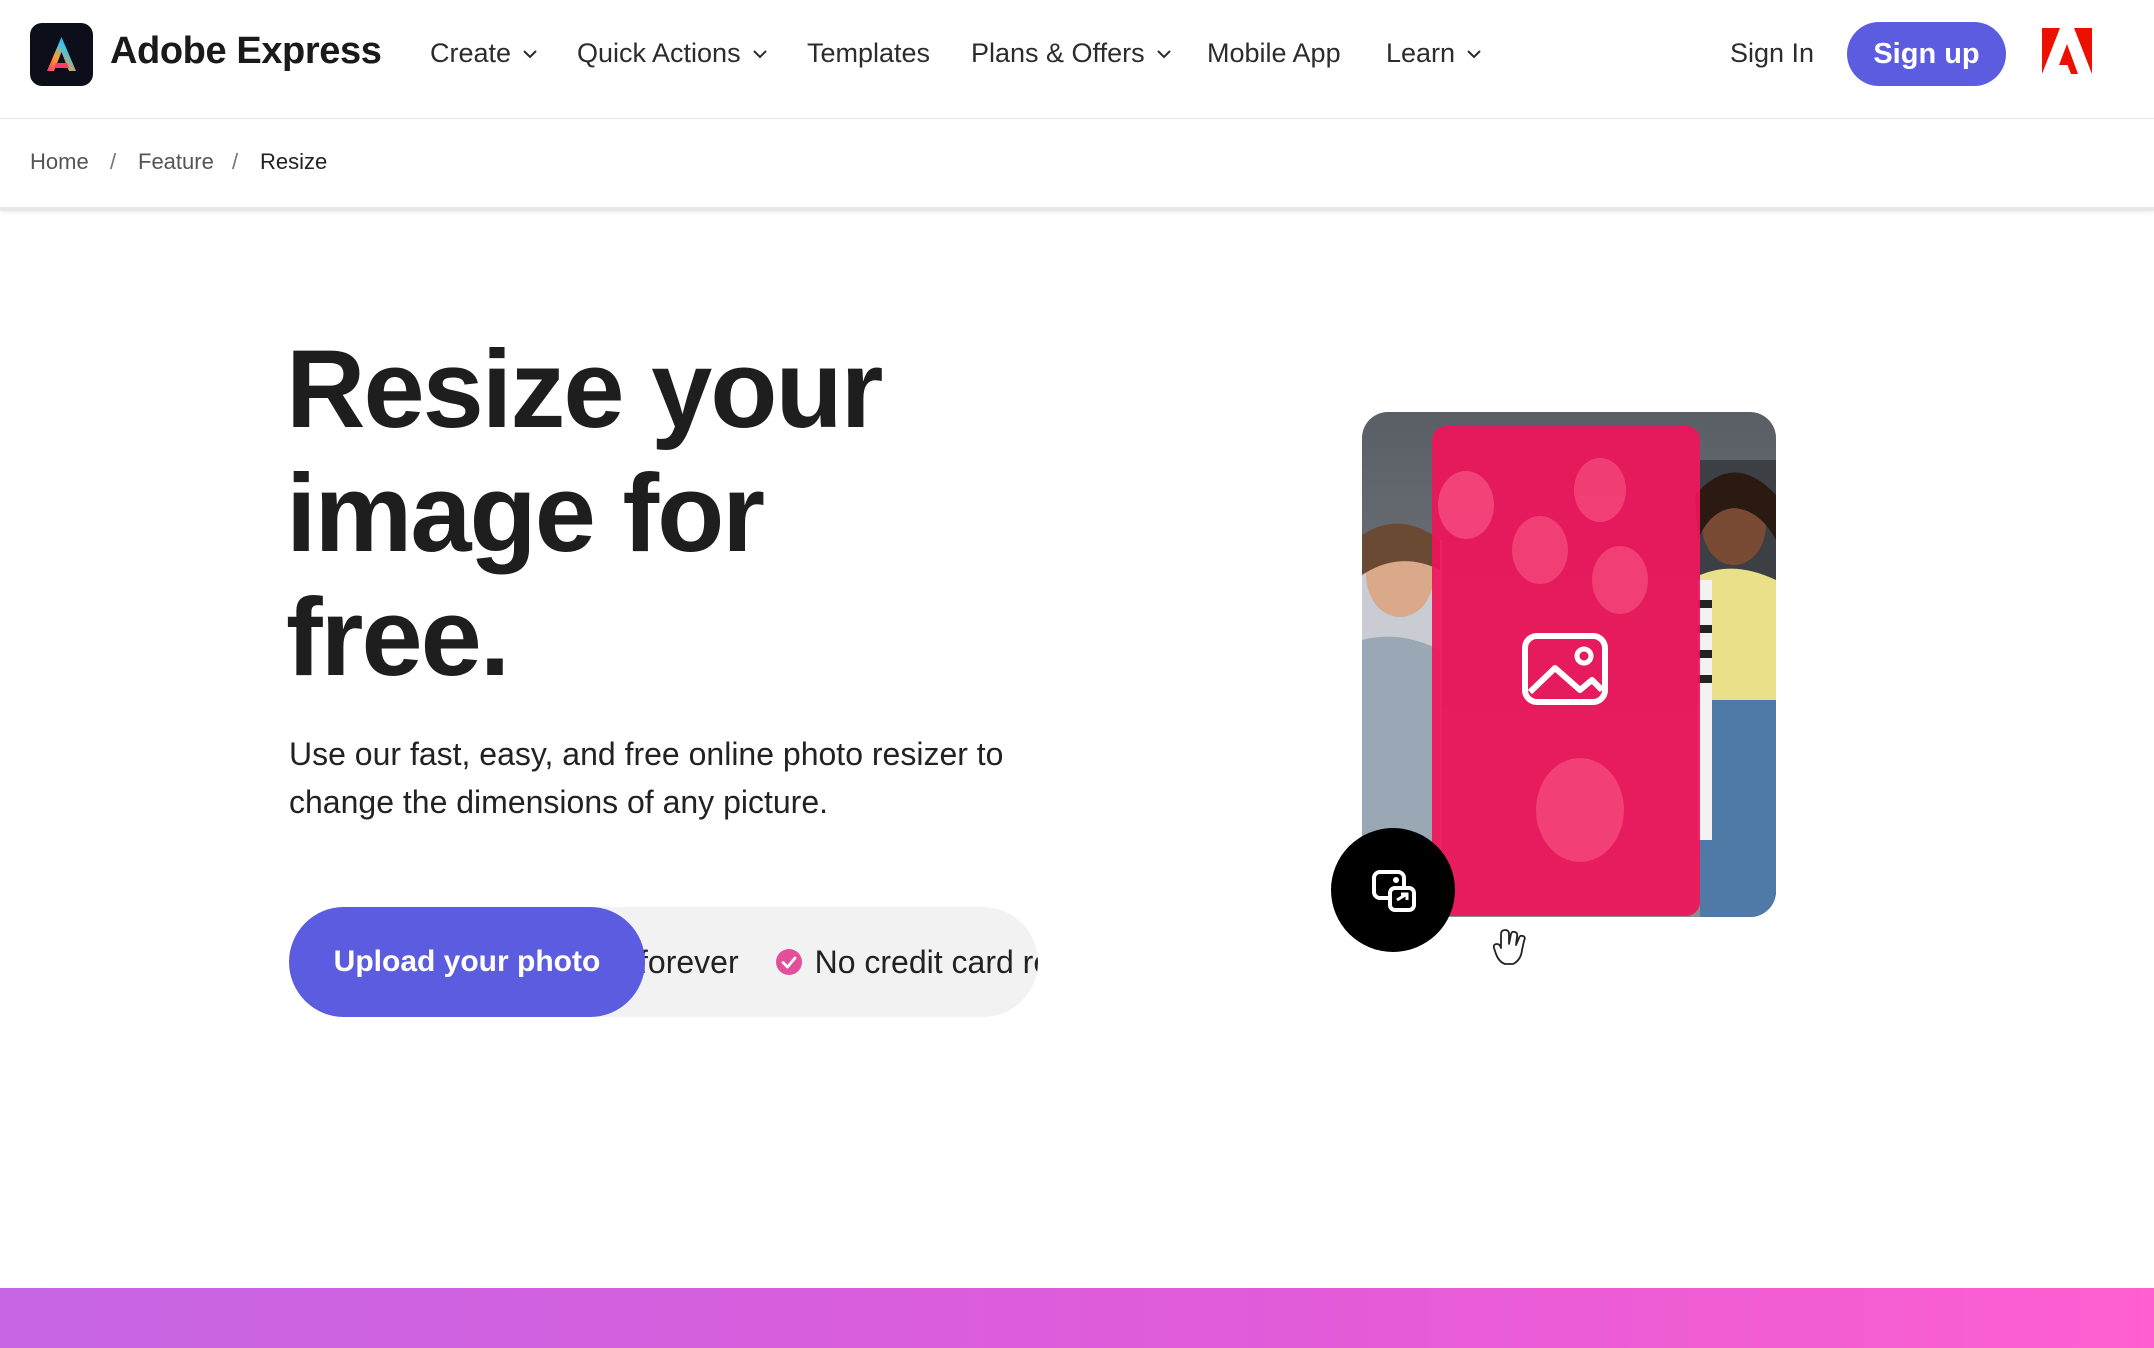 Image resolution: width=2154 pixels, height=1348 pixels. I want to click on nav-label: Templates, so click(869, 53).